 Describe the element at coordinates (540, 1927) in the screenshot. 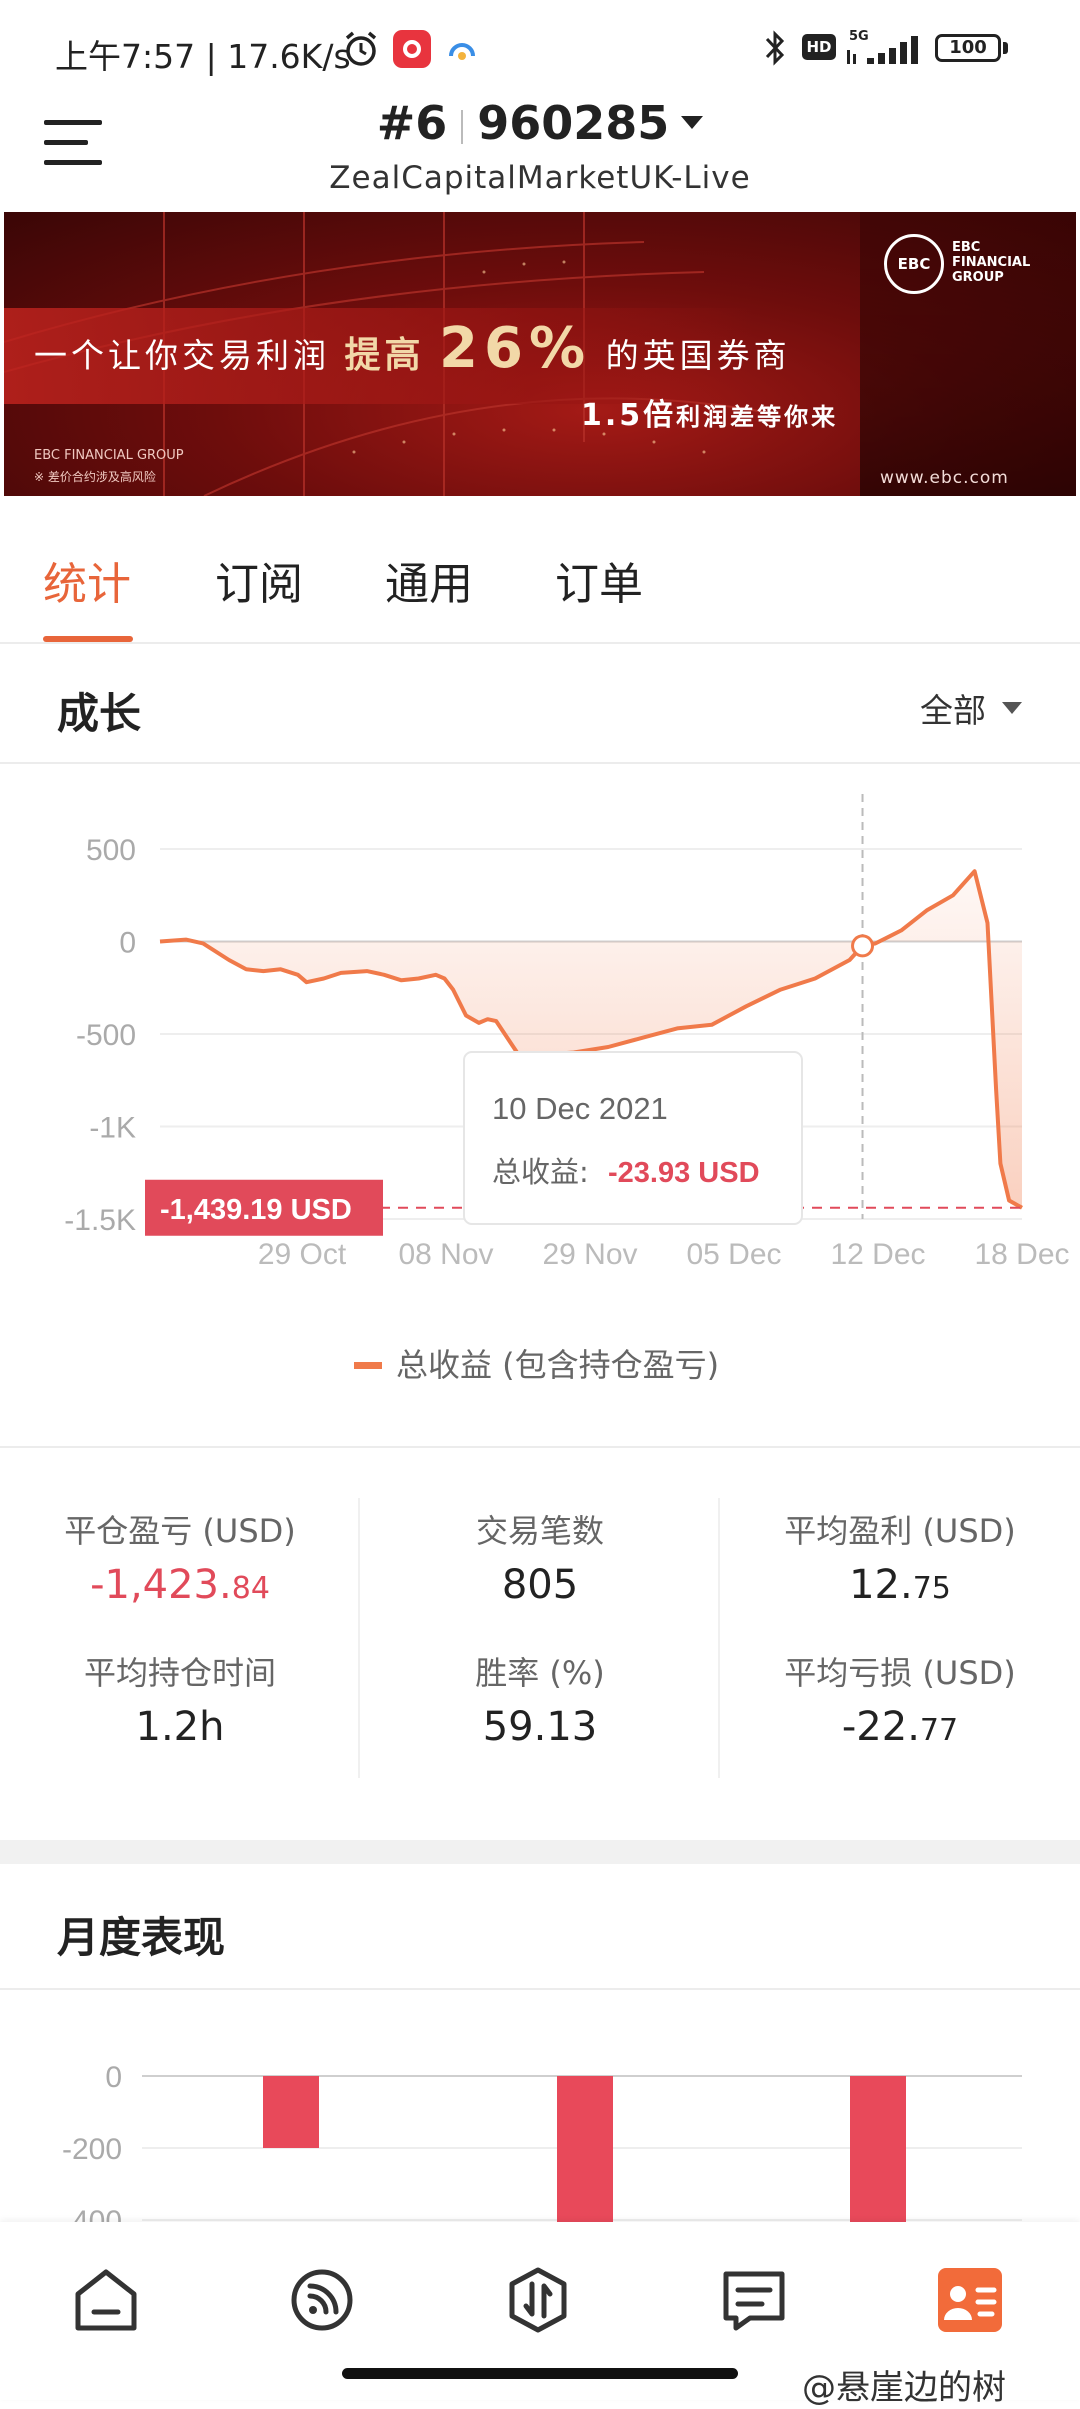

I see `monthly-section-header: 月度表现` at that location.